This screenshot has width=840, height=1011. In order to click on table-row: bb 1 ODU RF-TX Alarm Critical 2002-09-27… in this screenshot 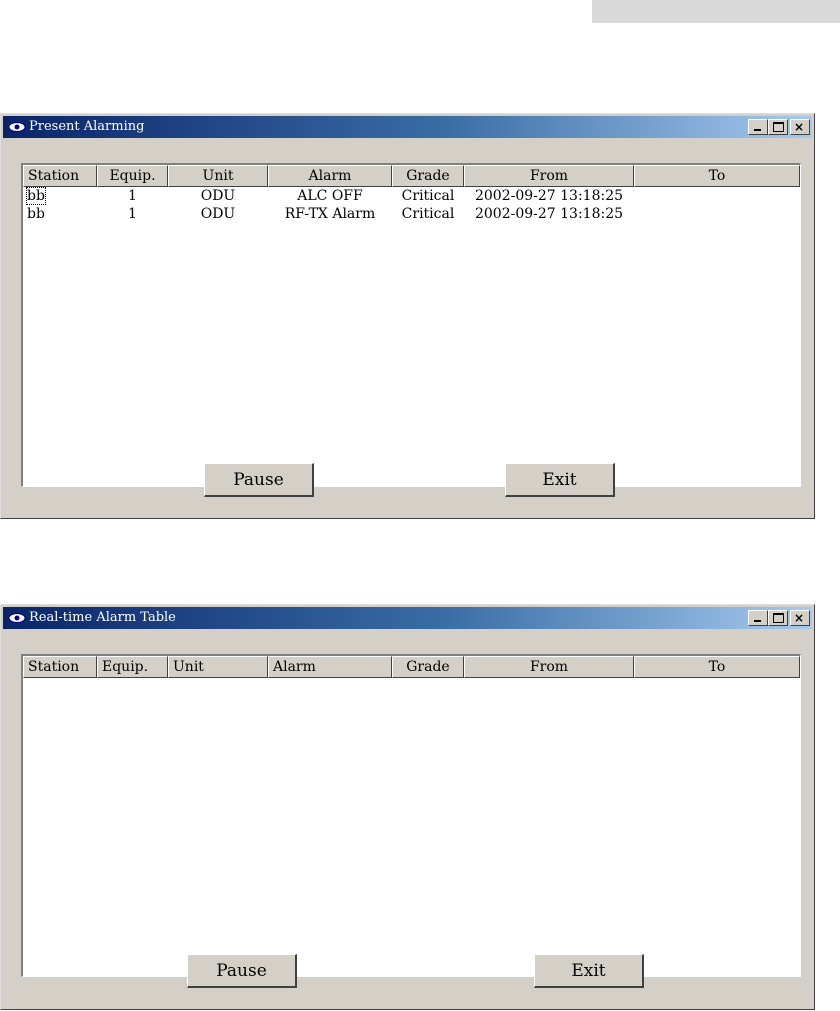, I will do `click(411, 214)`.